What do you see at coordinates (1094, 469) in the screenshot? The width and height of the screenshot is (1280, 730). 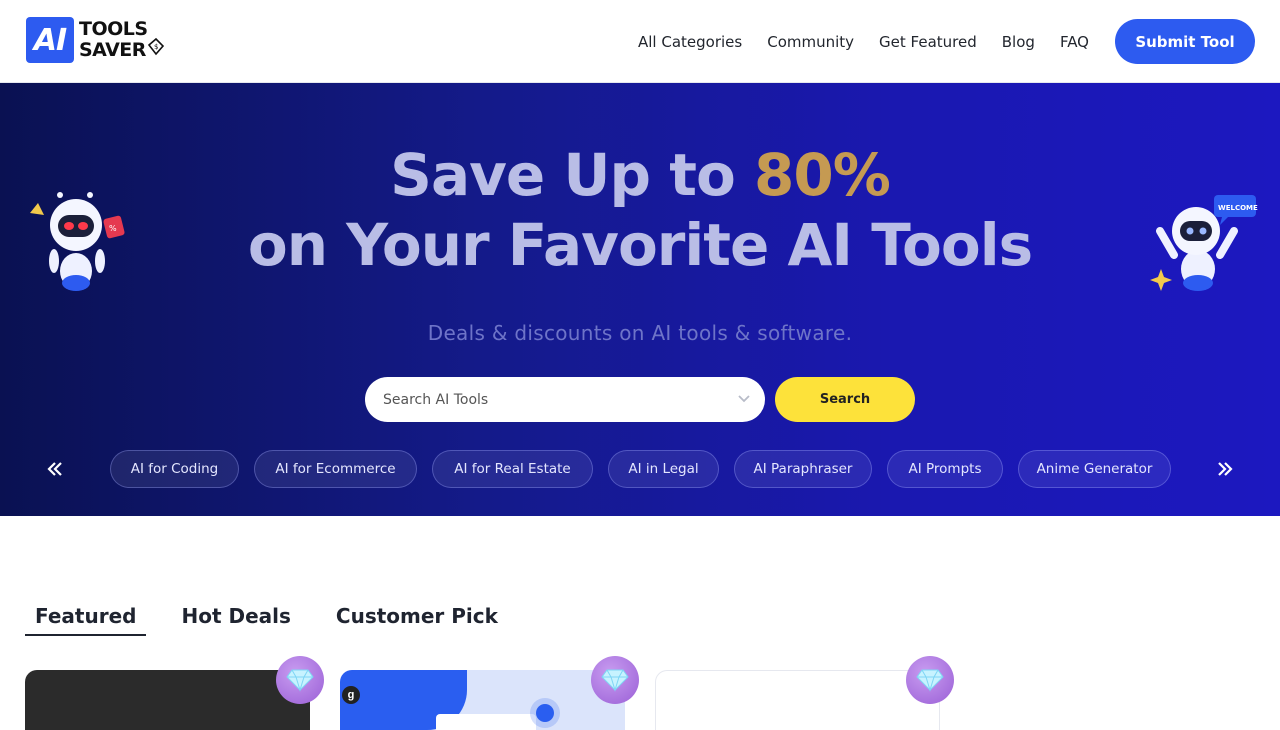 I see `category-pill: Anime Generator` at bounding box center [1094, 469].